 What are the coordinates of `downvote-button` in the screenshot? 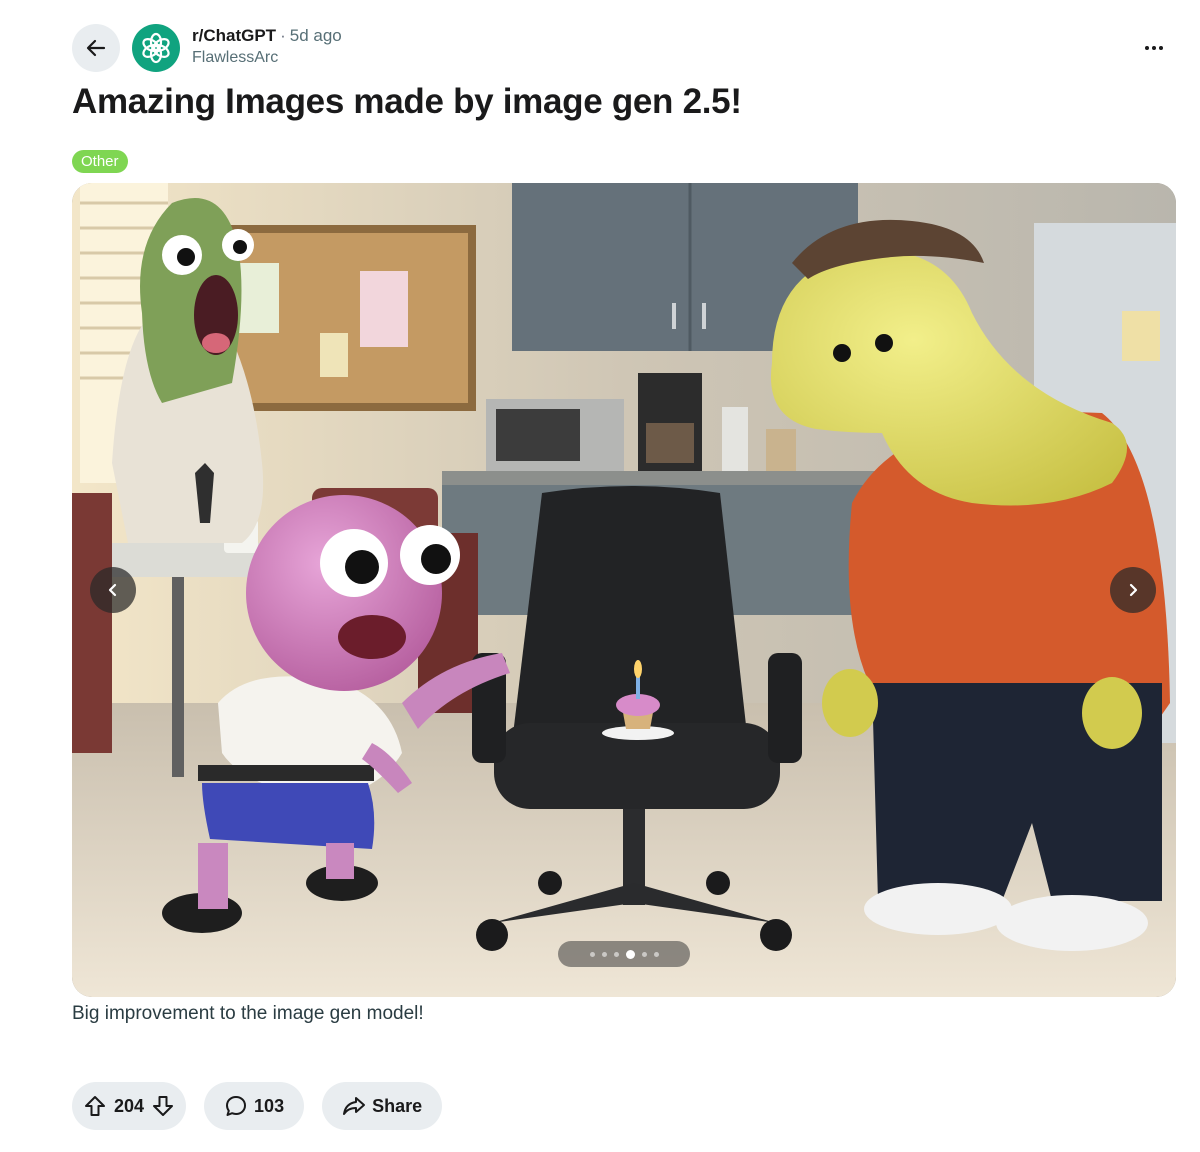 It's located at (163, 1106).